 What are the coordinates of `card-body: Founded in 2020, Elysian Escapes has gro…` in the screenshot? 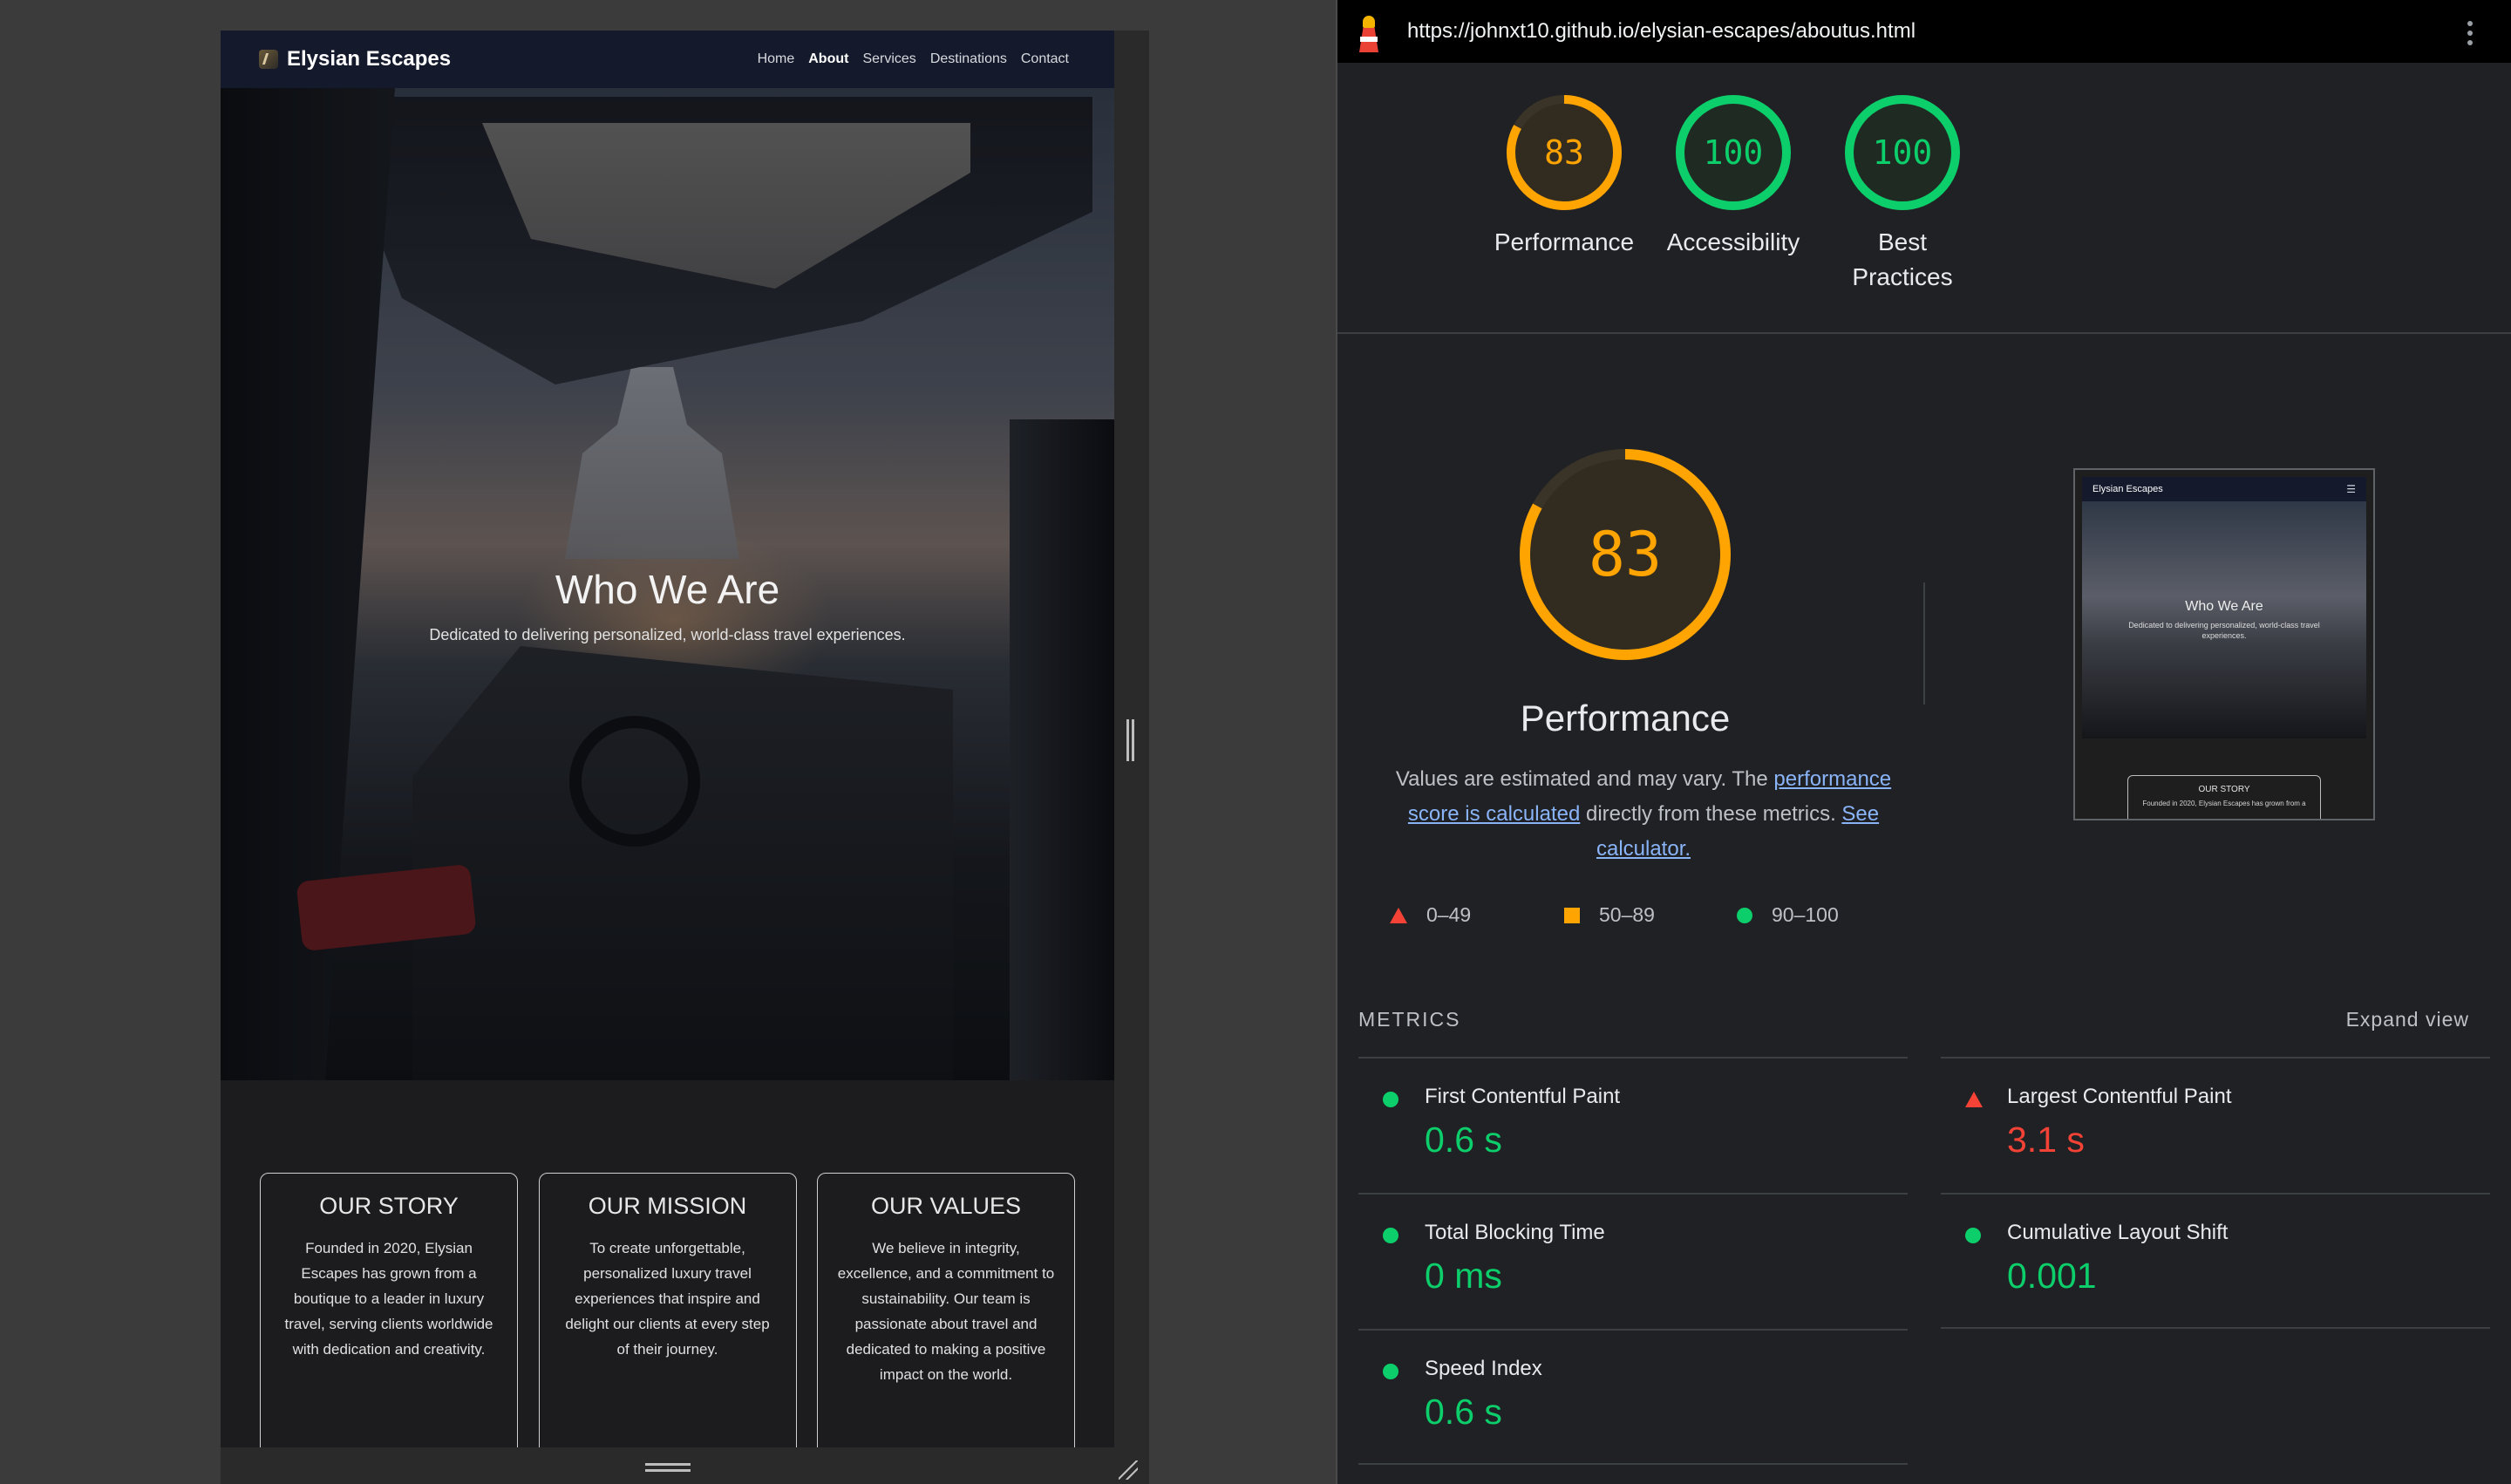 It's located at (388, 1299).